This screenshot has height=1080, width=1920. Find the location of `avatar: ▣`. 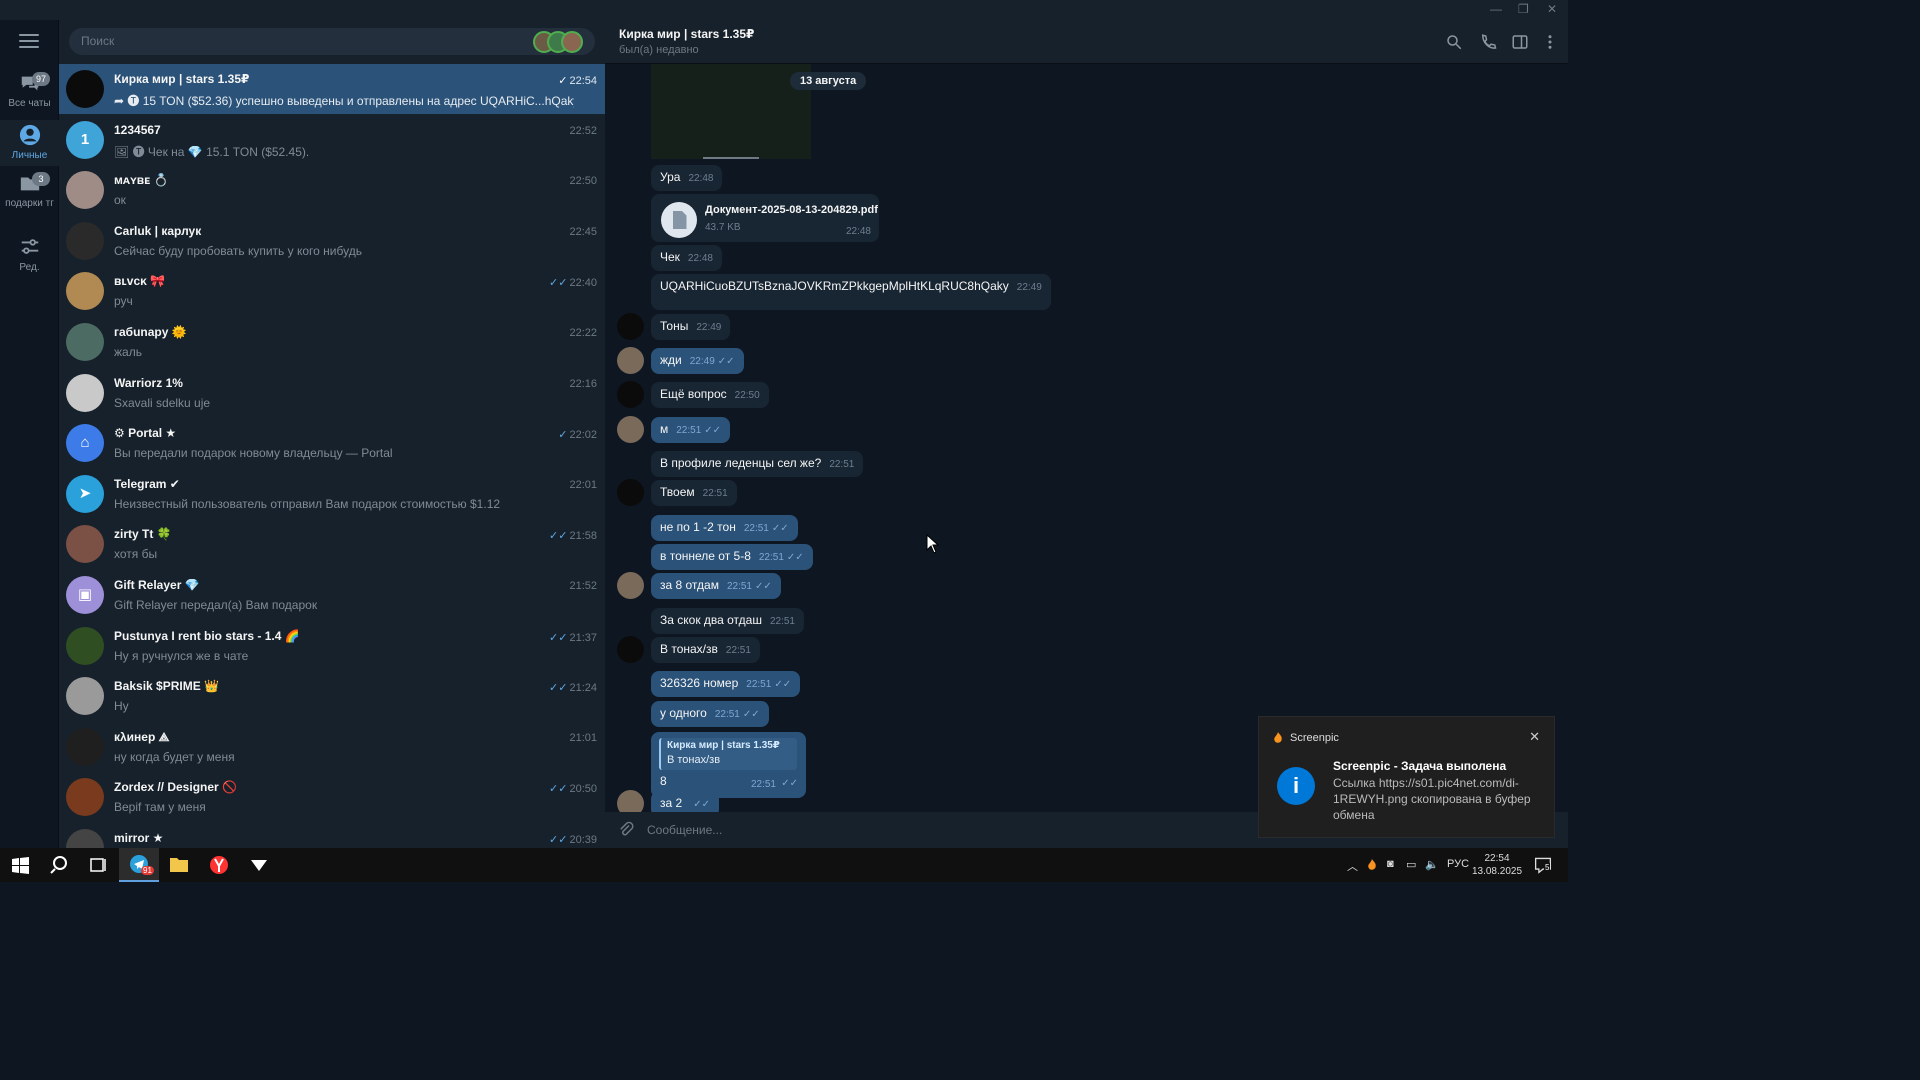

avatar: ▣ is located at coordinates (85, 595).